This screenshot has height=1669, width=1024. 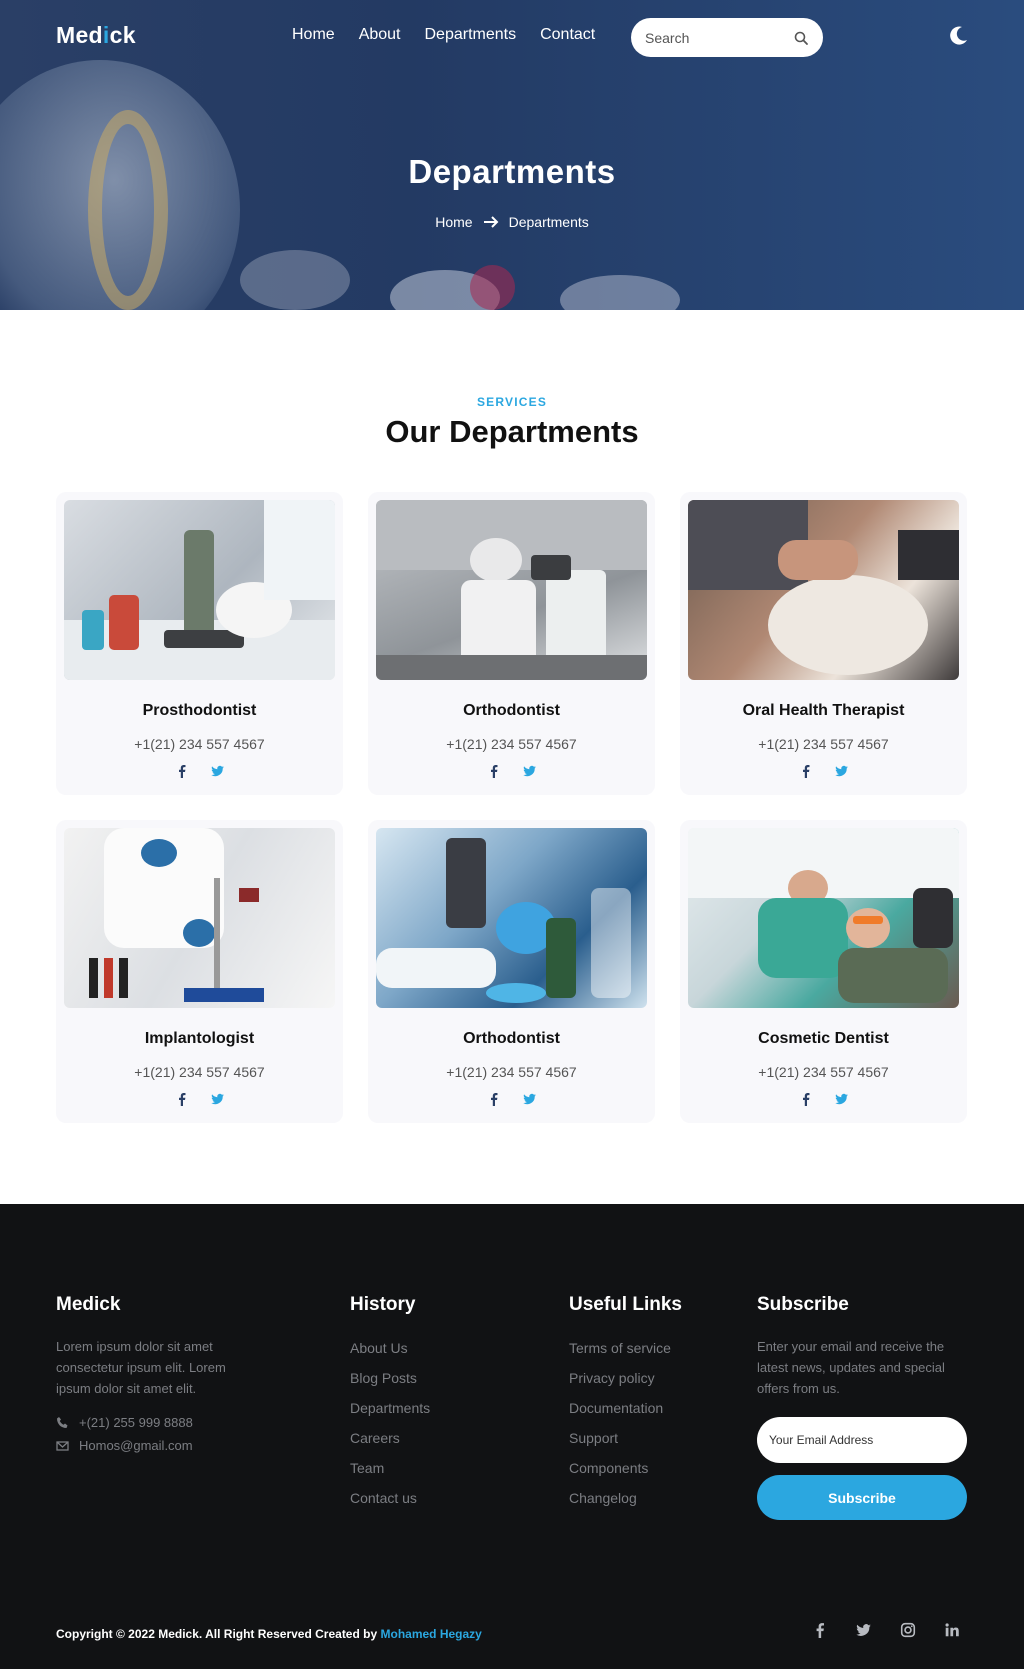 I want to click on footer-link-contact-us: Contact us, so click(x=425, y=1505).